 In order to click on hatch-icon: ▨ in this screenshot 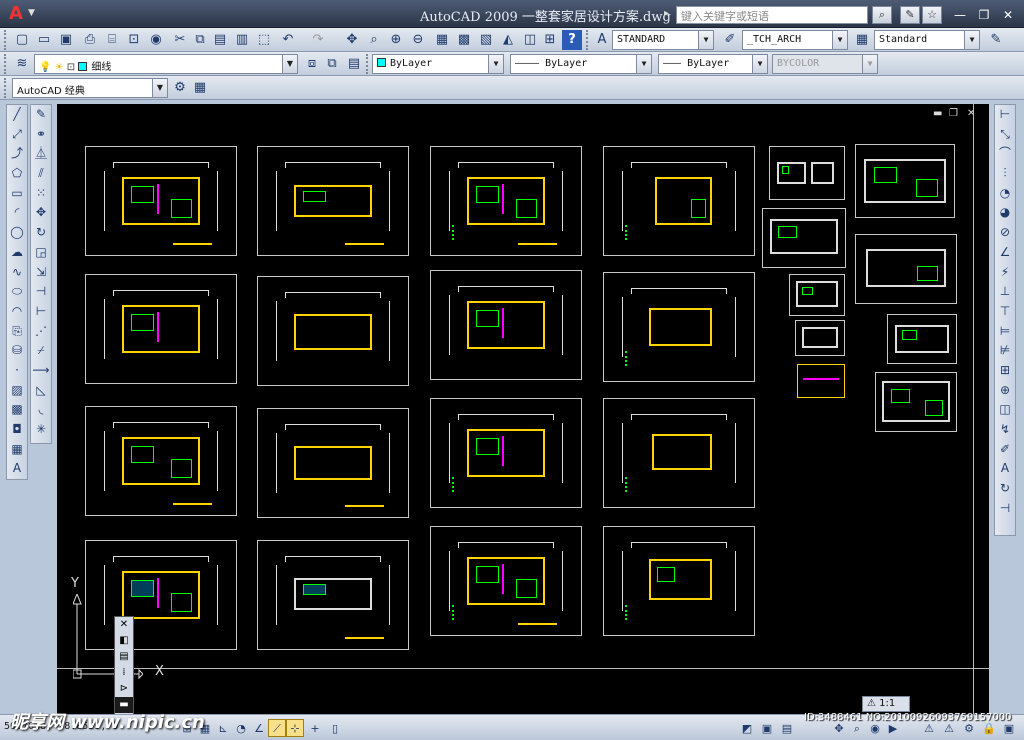, I will do `click(17, 391)`.